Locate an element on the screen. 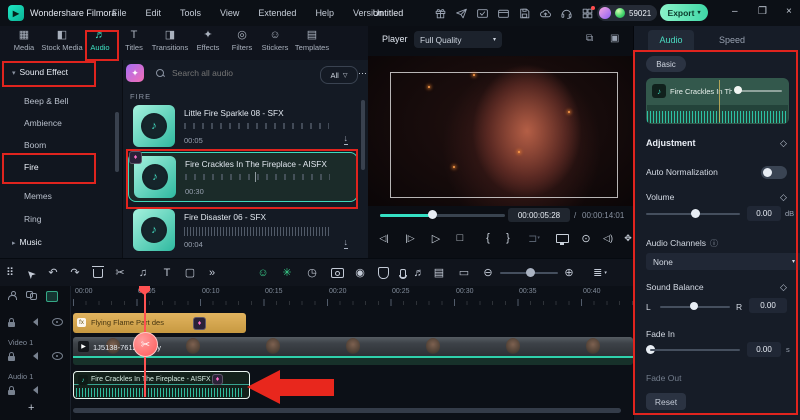  download-icon: ↓ is located at coordinates (345, 139).